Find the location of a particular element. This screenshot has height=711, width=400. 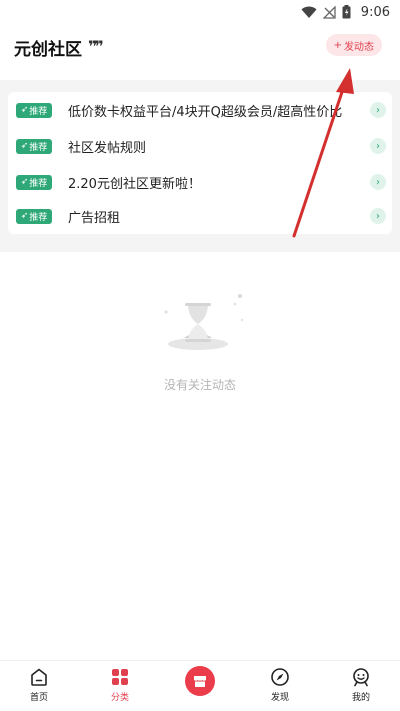

post-button: + 发动态 is located at coordinates (353, 45).